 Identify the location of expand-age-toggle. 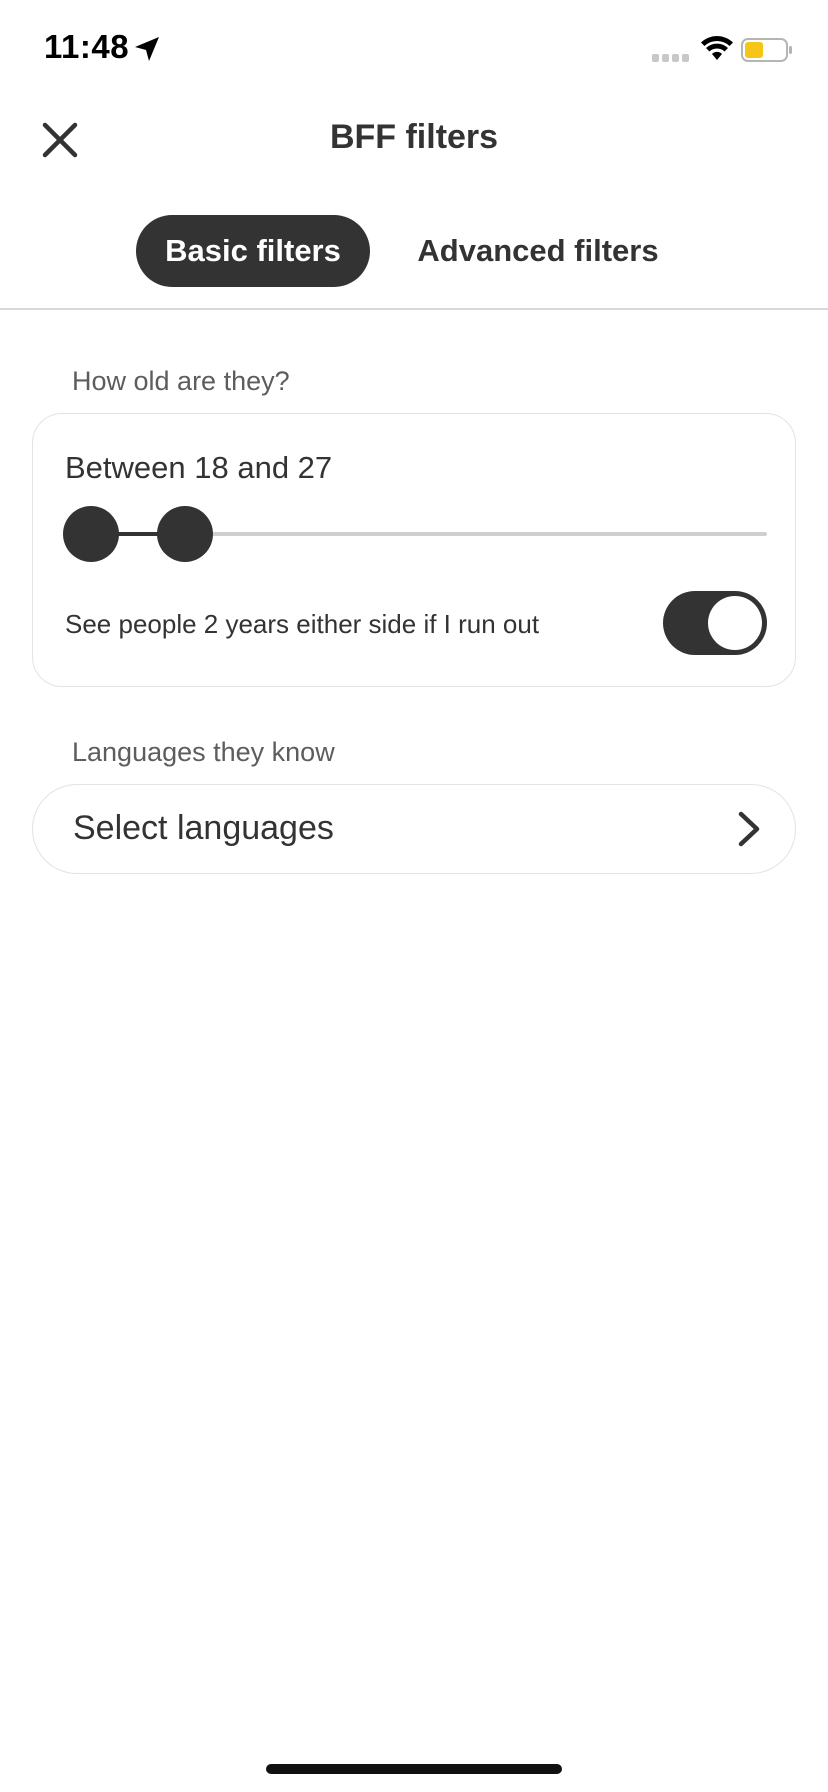
(715, 623).